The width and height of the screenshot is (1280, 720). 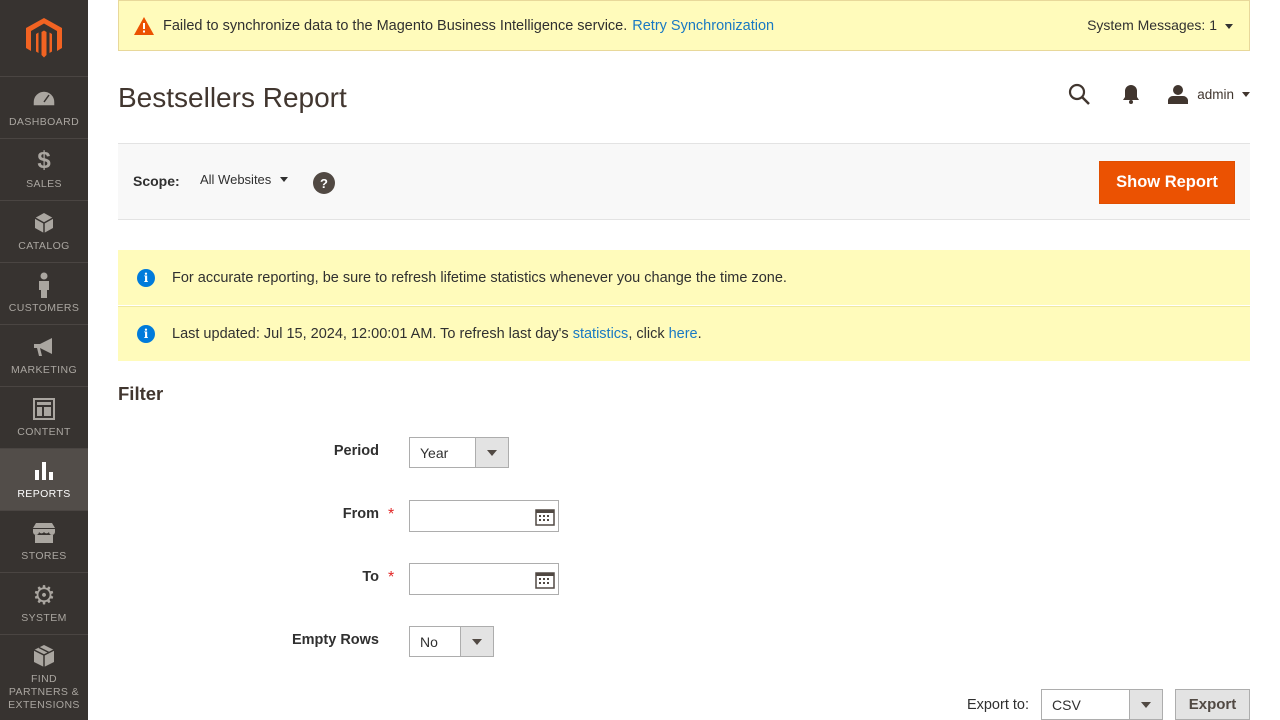 What do you see at coordinates (1215, 94) in the screenshot?
I see `admin-username: admin` at bounding box center [1215, 94].